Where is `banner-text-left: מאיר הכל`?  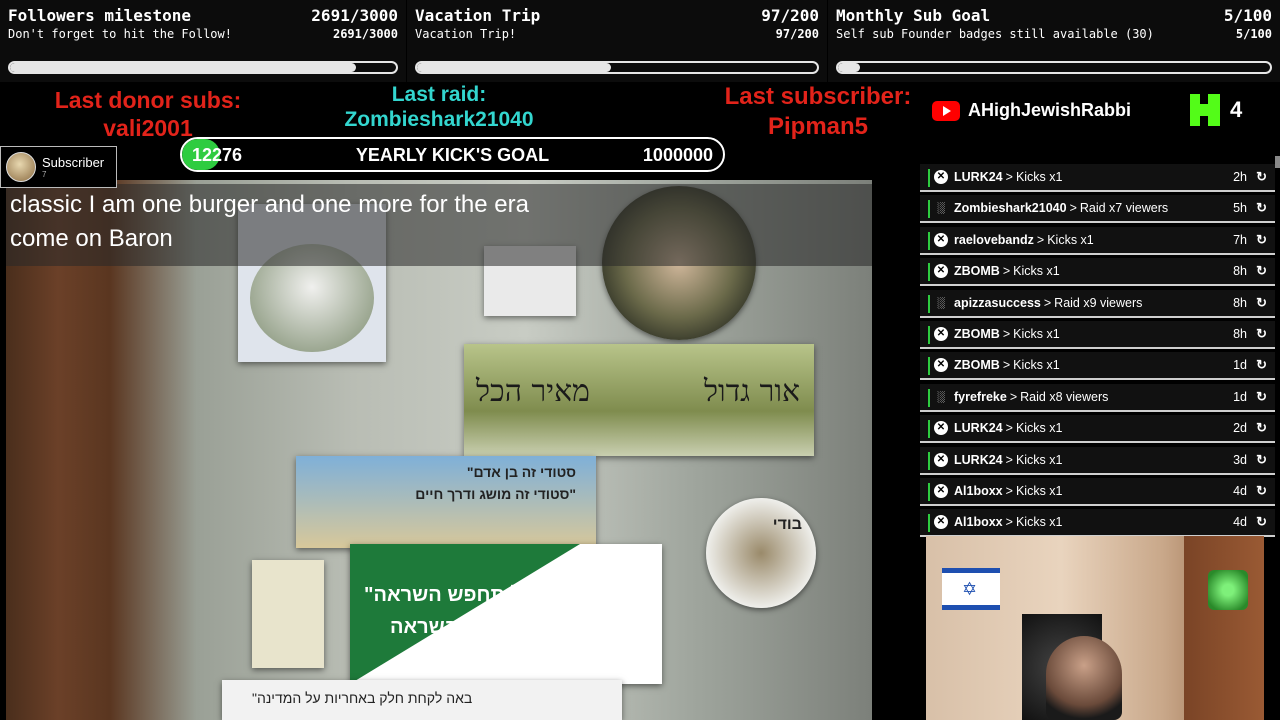
banner-text-left: מאיר הכל is located at coordinates (533, 391).